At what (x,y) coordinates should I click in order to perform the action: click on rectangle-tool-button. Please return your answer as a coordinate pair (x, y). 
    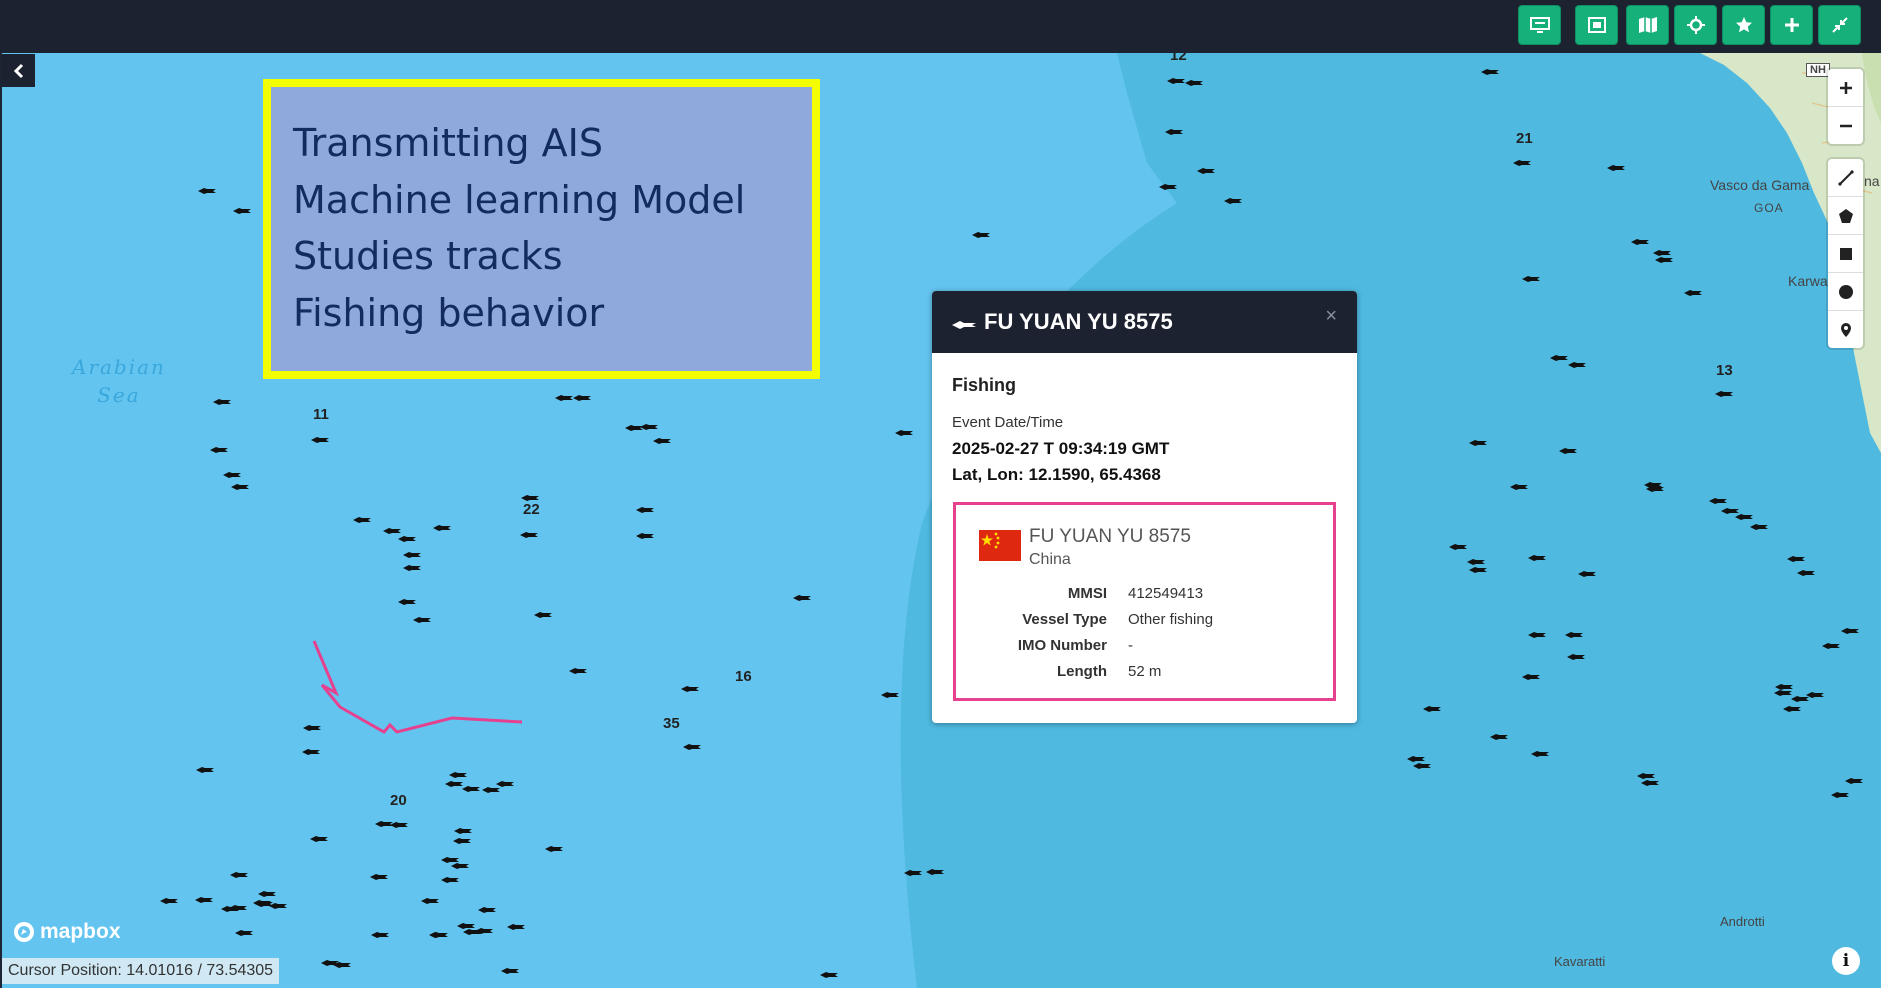
    Looking at the image, I should click on (1845, 254).